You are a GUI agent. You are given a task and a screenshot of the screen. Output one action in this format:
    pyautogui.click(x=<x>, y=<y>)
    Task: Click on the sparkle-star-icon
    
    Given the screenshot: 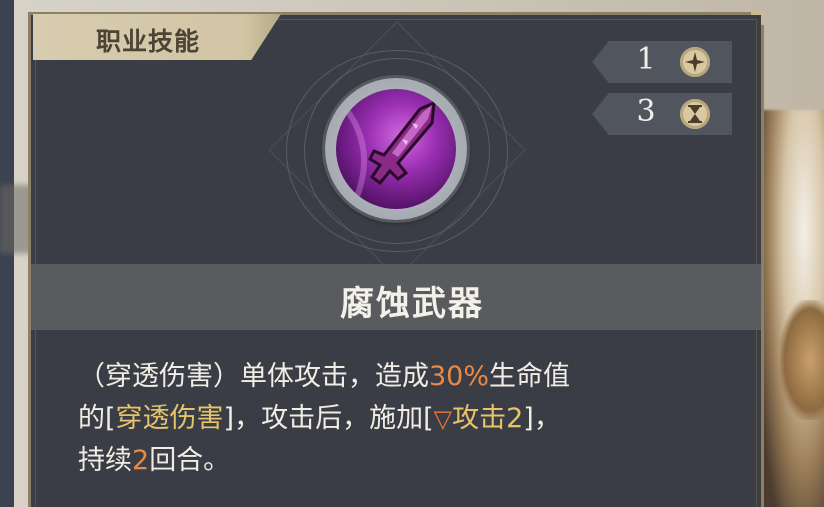 What is the action you would take?
    pyautogui.click(x=695, y=62)
    